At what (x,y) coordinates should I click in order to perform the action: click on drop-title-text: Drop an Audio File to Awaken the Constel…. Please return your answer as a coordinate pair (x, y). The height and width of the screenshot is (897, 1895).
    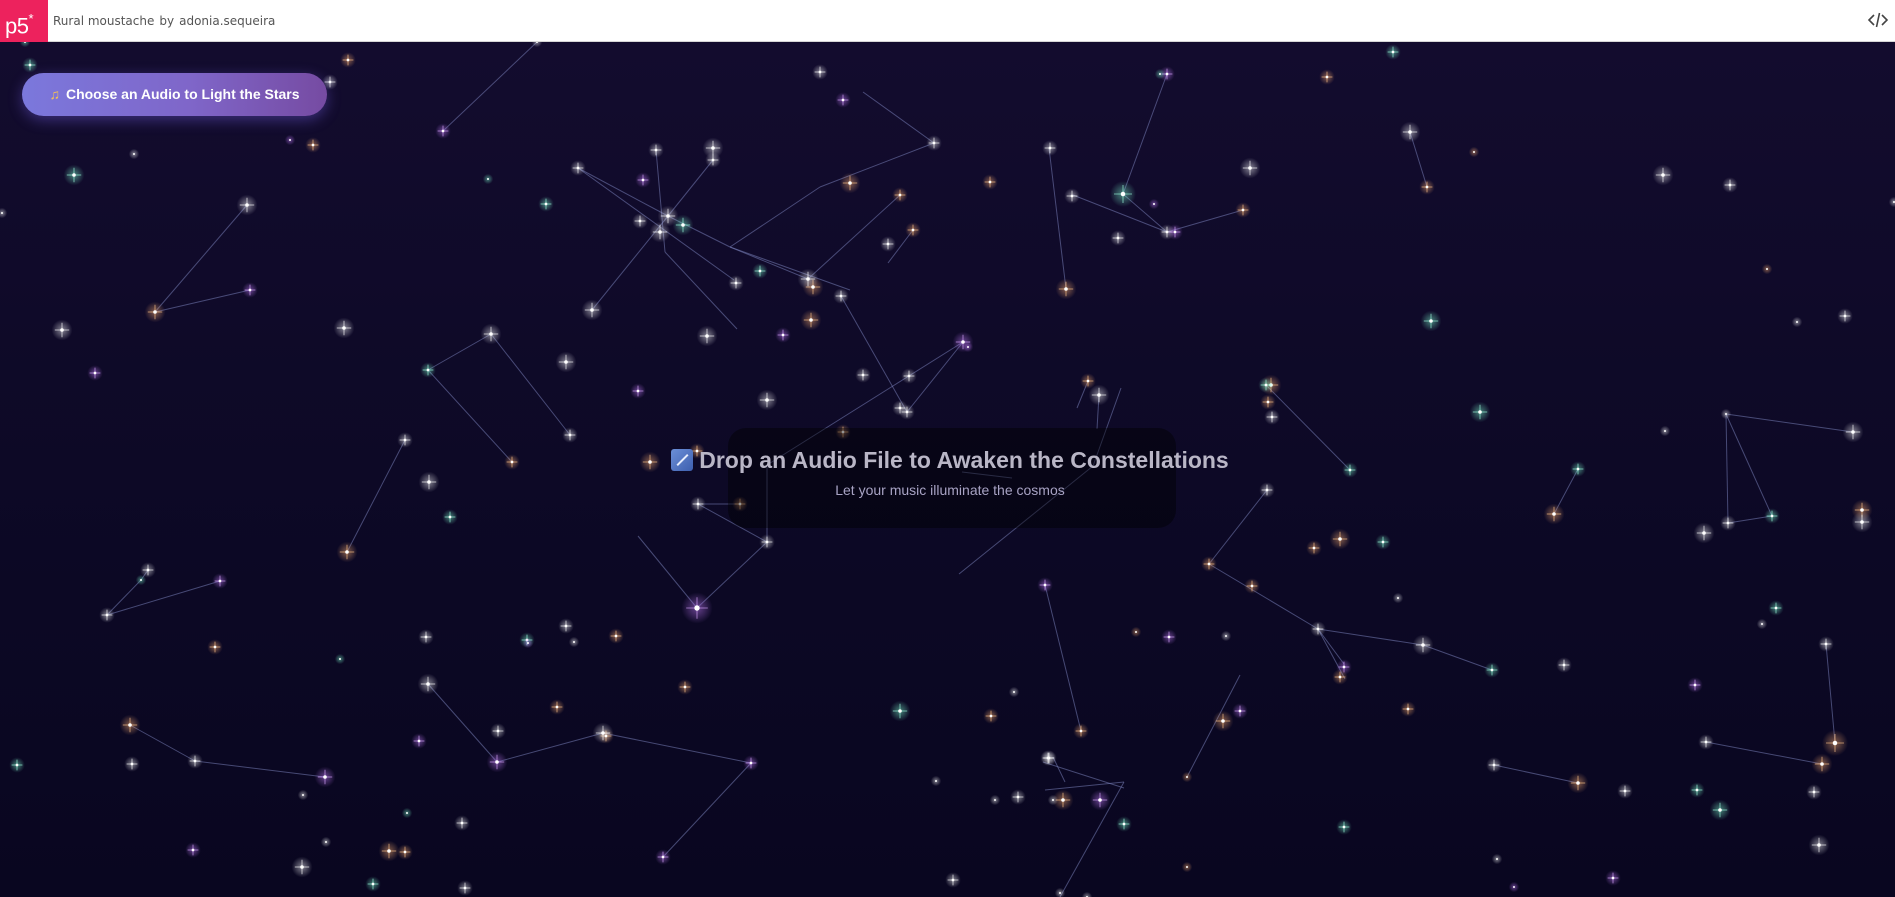
    Looking at the image, I should click on (964, 460).